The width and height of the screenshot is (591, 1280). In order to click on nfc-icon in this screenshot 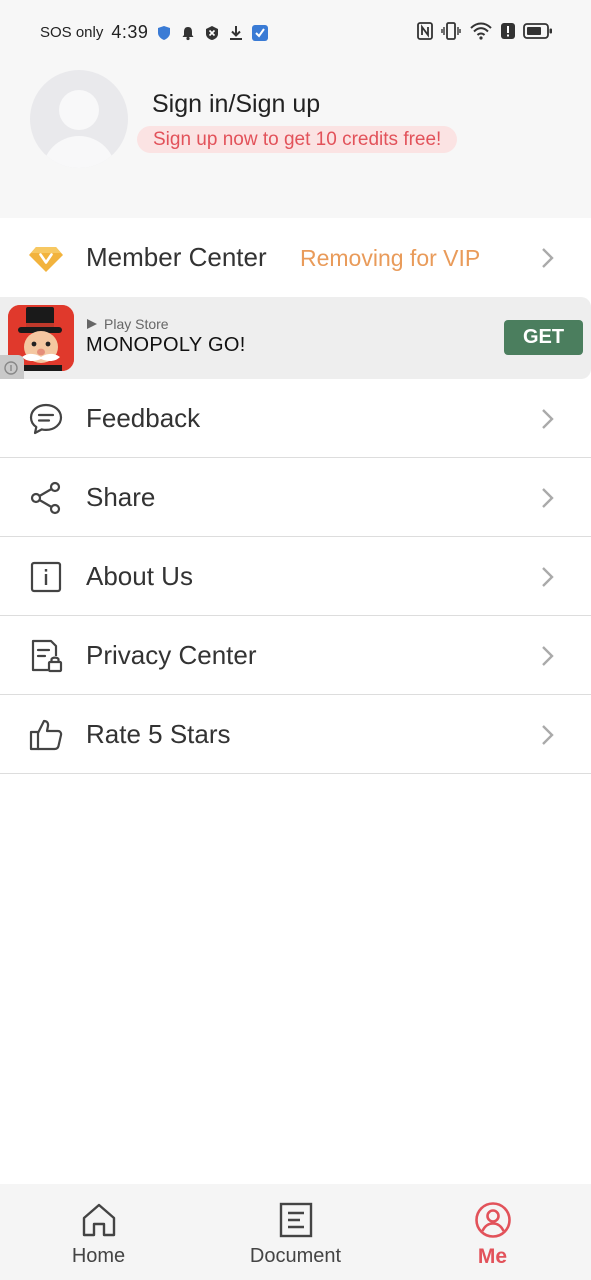, I will do `click(425, 31)`.